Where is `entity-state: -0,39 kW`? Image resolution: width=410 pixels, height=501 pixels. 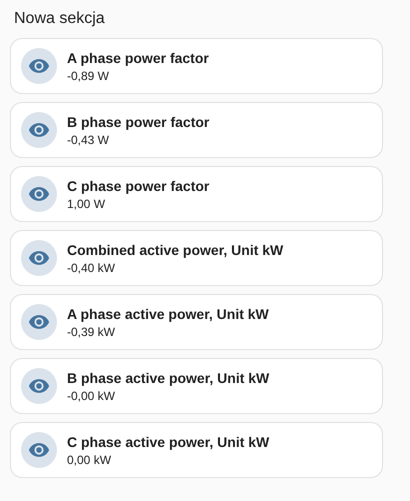
entity-state: -0,39 kW is located at coordinates (91, 331).